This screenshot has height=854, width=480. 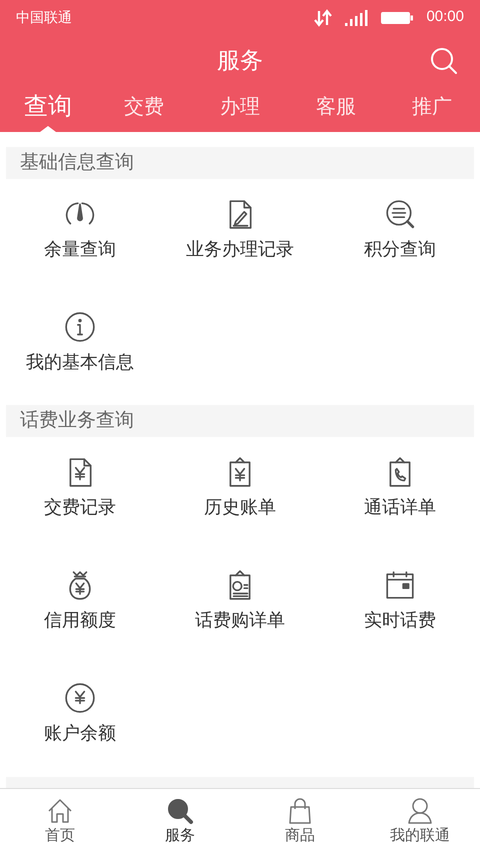 I want to click on nav-item: 首页, so click(x=60, y=821).